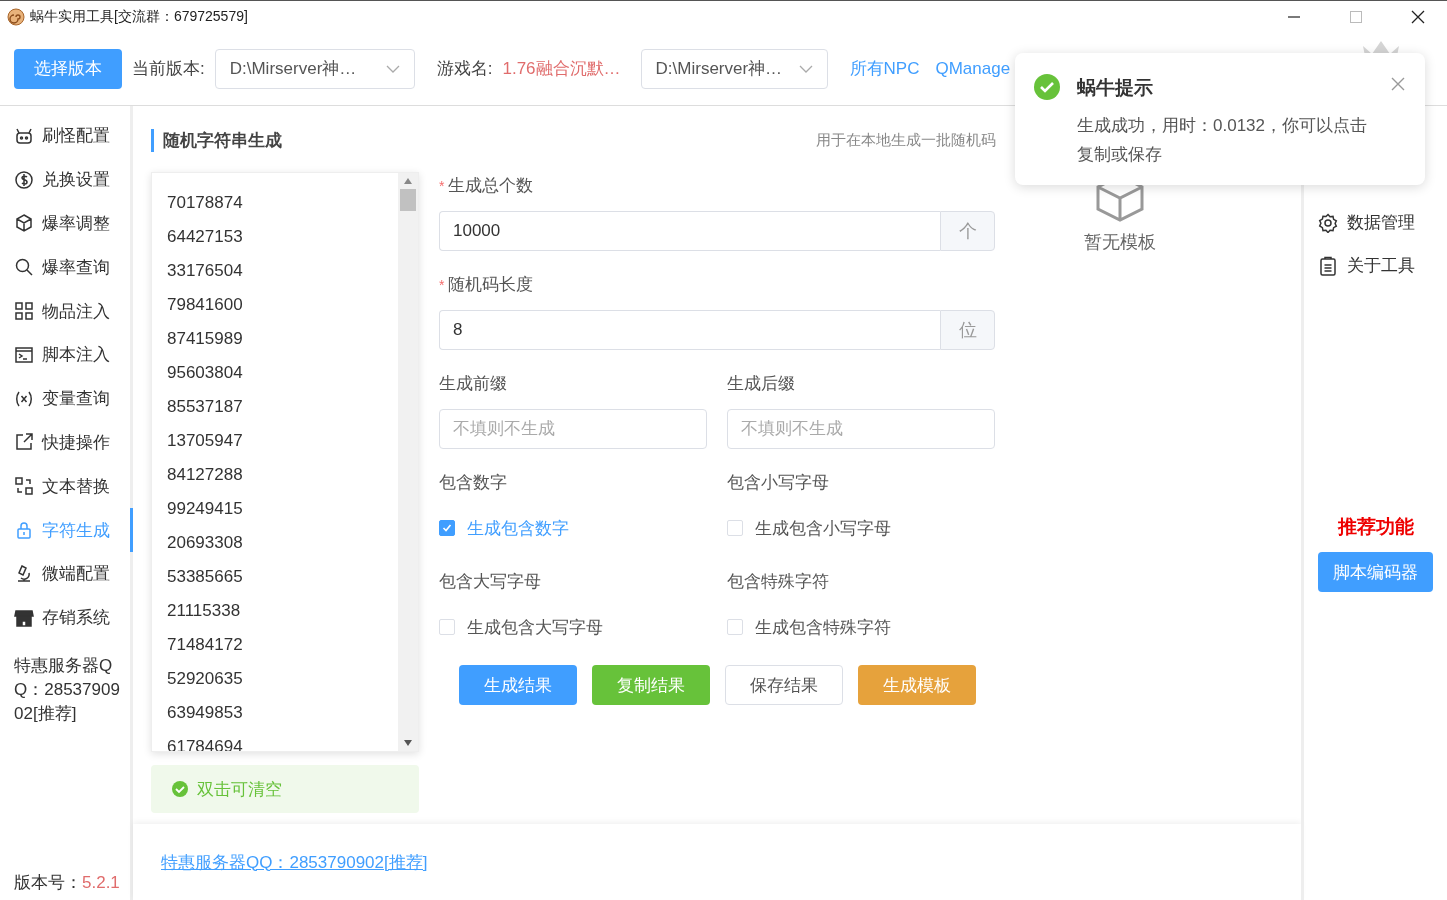  What do you see at coordinates (408, 181) in the screenshot?
I see `scroll-up-icon` at bounding box center [408, 181].